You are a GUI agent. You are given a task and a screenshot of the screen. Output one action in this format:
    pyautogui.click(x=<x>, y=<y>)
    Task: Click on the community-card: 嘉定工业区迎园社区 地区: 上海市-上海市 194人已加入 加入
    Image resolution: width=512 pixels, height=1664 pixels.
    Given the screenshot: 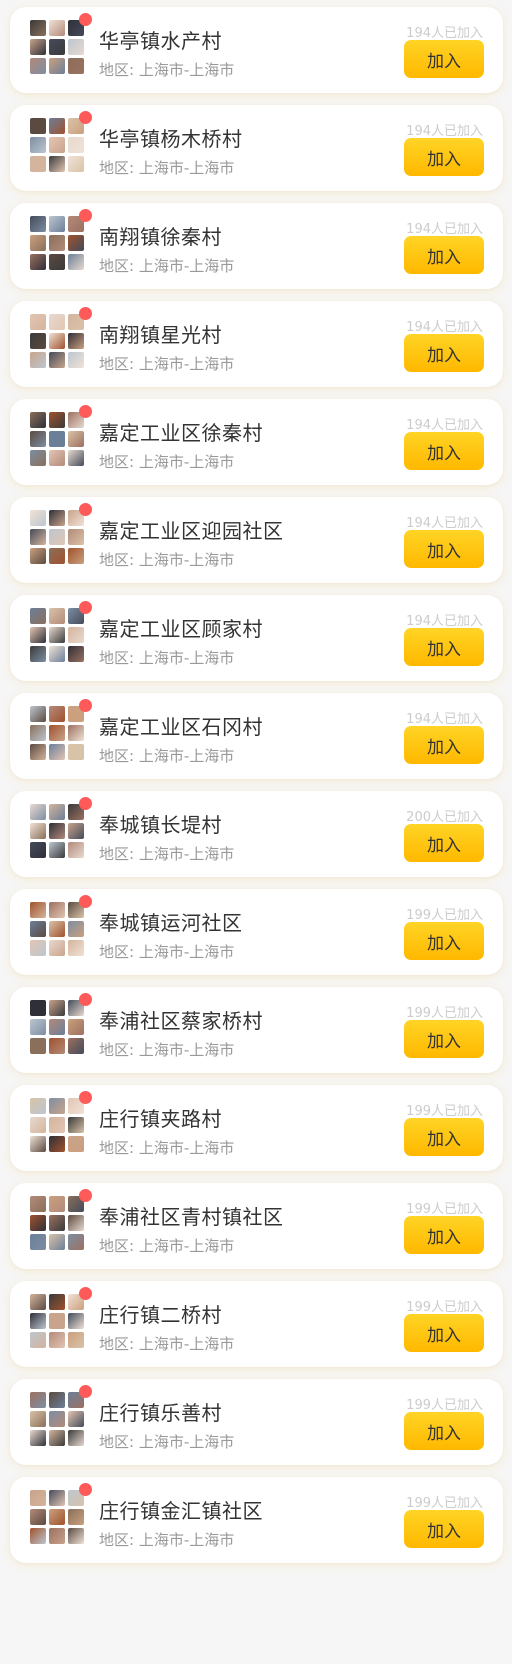 What is the action you would take?
    pyautogui.click(x=256, y=540)
    